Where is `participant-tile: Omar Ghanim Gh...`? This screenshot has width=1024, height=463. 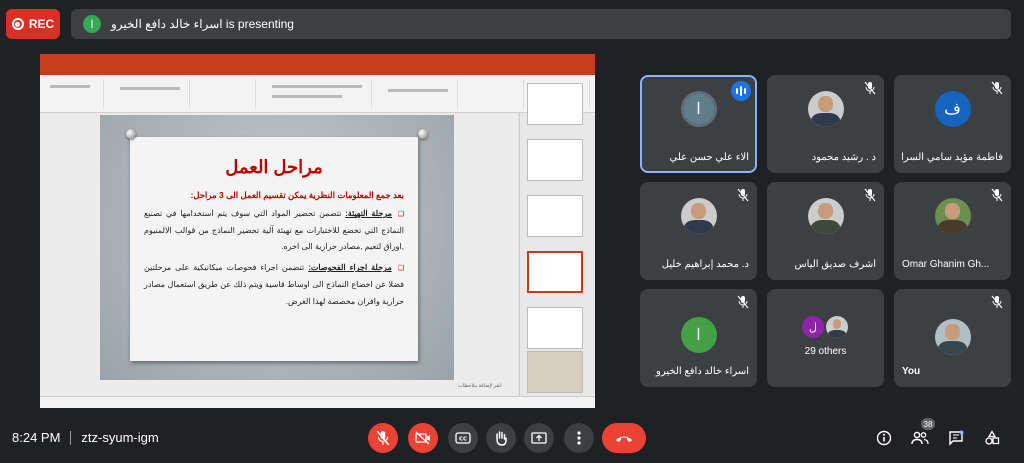
participant-tile: Omar Ghanim Gh... is located at coordinates (952, 231).